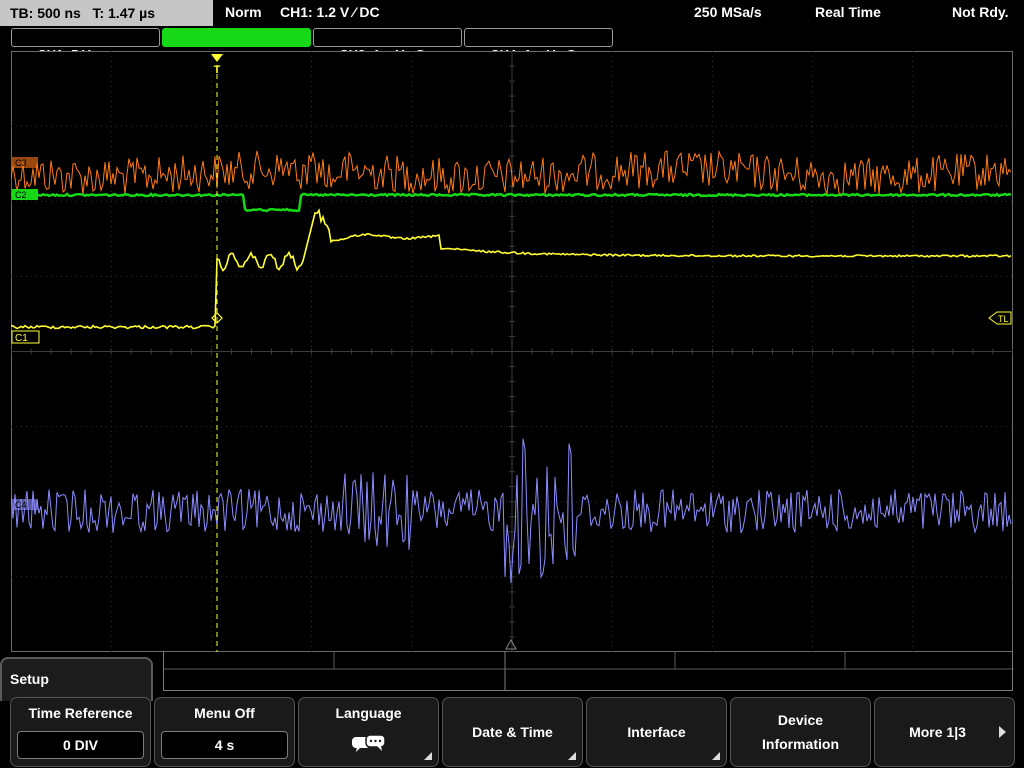 This screenshot has width=1024, height=768. I want to click on menu-title: Setup, so click(76, 679).